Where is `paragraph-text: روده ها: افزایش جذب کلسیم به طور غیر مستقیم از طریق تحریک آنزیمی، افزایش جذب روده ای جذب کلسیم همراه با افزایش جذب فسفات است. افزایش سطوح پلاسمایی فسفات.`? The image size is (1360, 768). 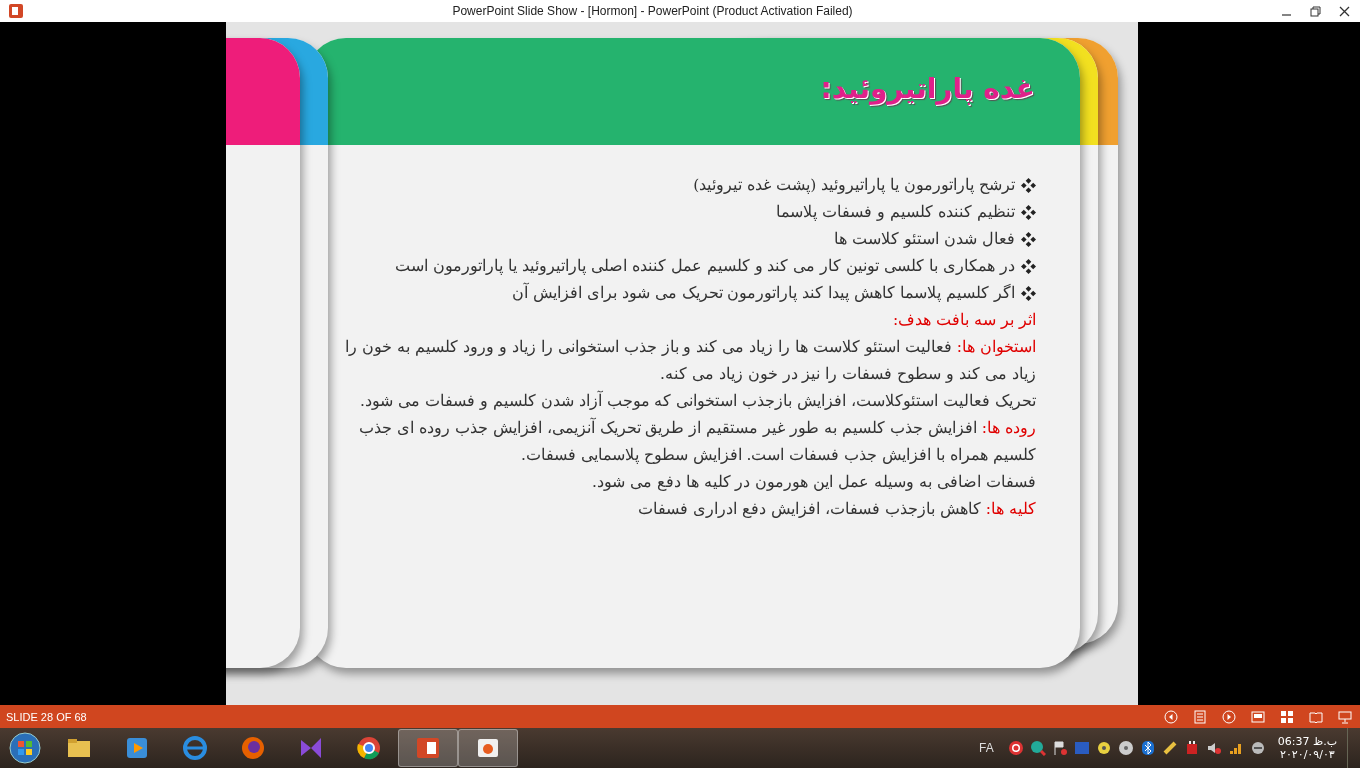
paragraph-text: روده ها: افزایش جذب کلسیم به طور غیر مستقیم از طریق تحریک آنزیمی، افزایش جذب روده ای جذب کلسیم همراه با افزایش جذب فسفات است. افزایش سطوح پلاسمایی فسفات. is located at coordinates (697, 441).